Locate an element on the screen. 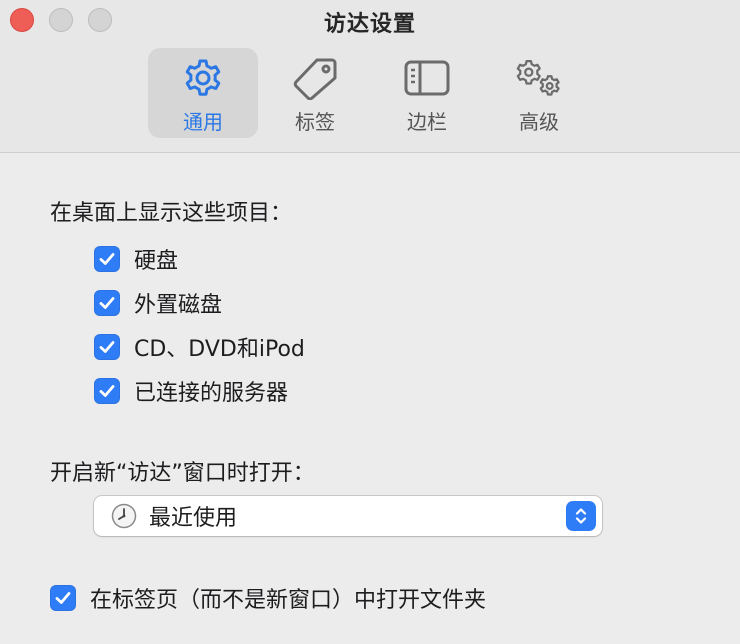  select-value: 最近使用 is located at coordinates (193, 518).